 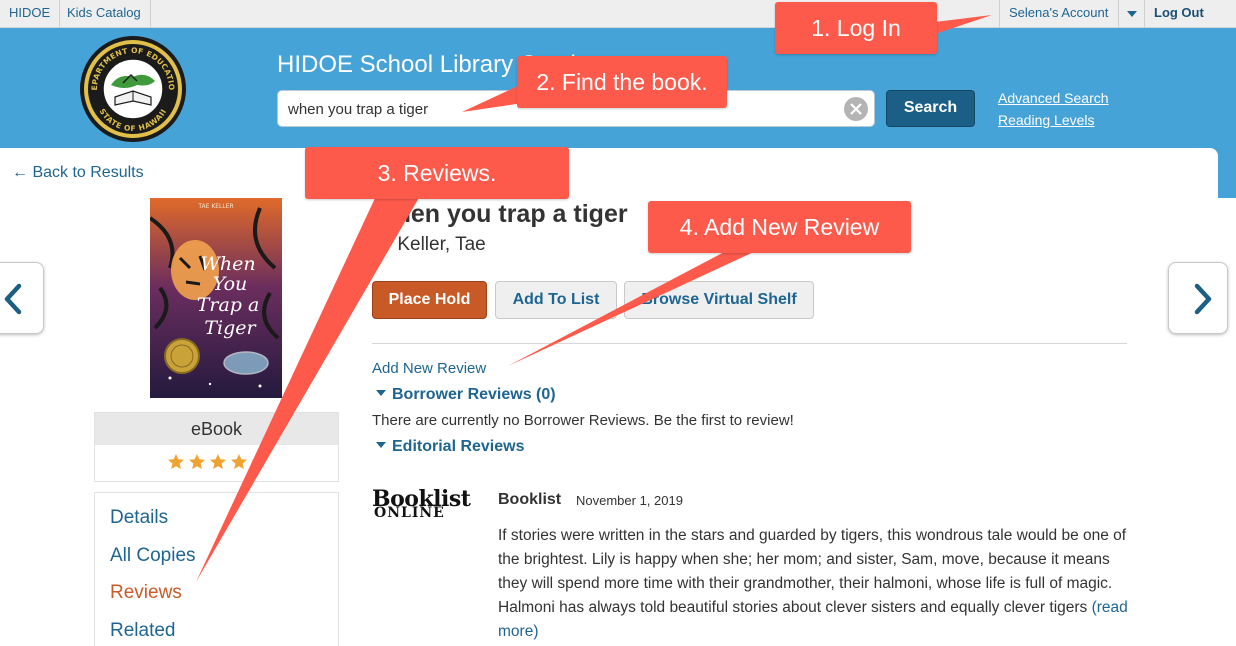 I want to click on advanced-search-link: Advanced Search, so click(x=1053, y=98).